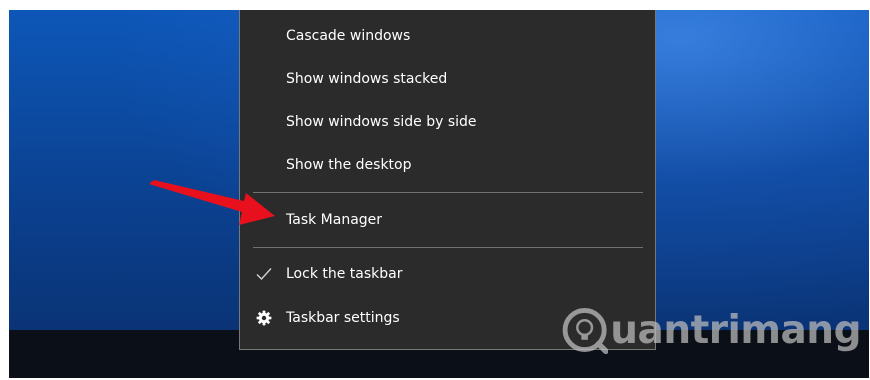 Image resolution: width=870 pixels, height=380 pixels. I want to click on menu-item-label: Show windows stacked, so click(367, 79).